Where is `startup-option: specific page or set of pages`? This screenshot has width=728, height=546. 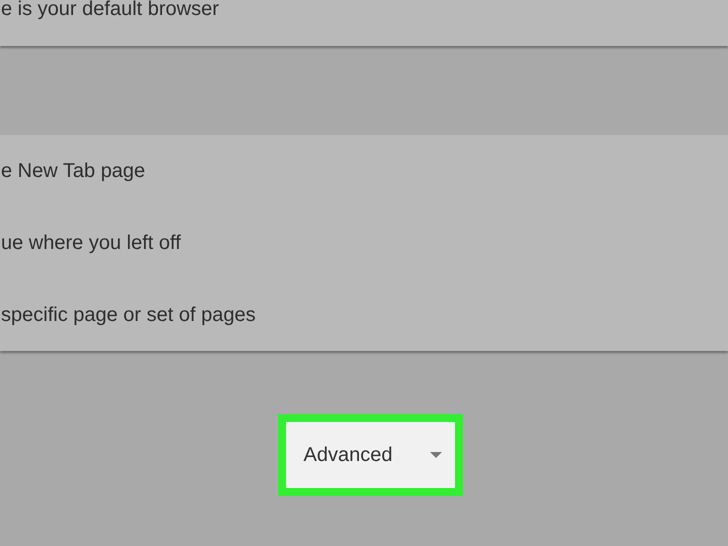
startup-option: specific page or set of pages is located at coordinates (128, 315).